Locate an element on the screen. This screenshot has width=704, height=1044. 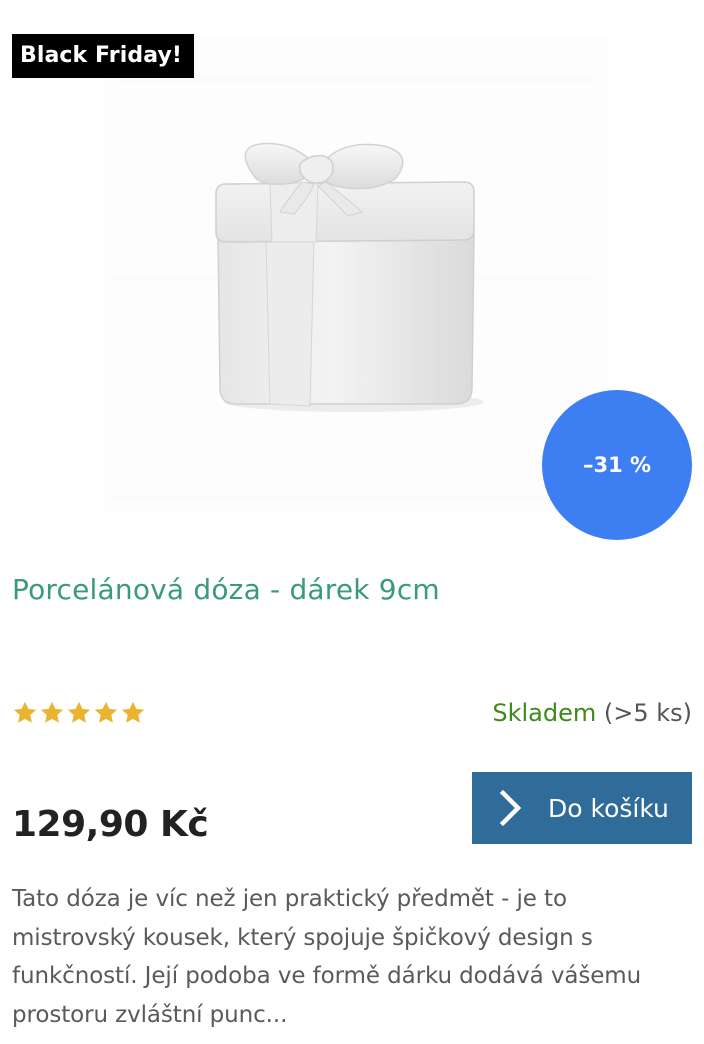
add-to-cart-label: Do košíku is located at coordinates (608, 808).